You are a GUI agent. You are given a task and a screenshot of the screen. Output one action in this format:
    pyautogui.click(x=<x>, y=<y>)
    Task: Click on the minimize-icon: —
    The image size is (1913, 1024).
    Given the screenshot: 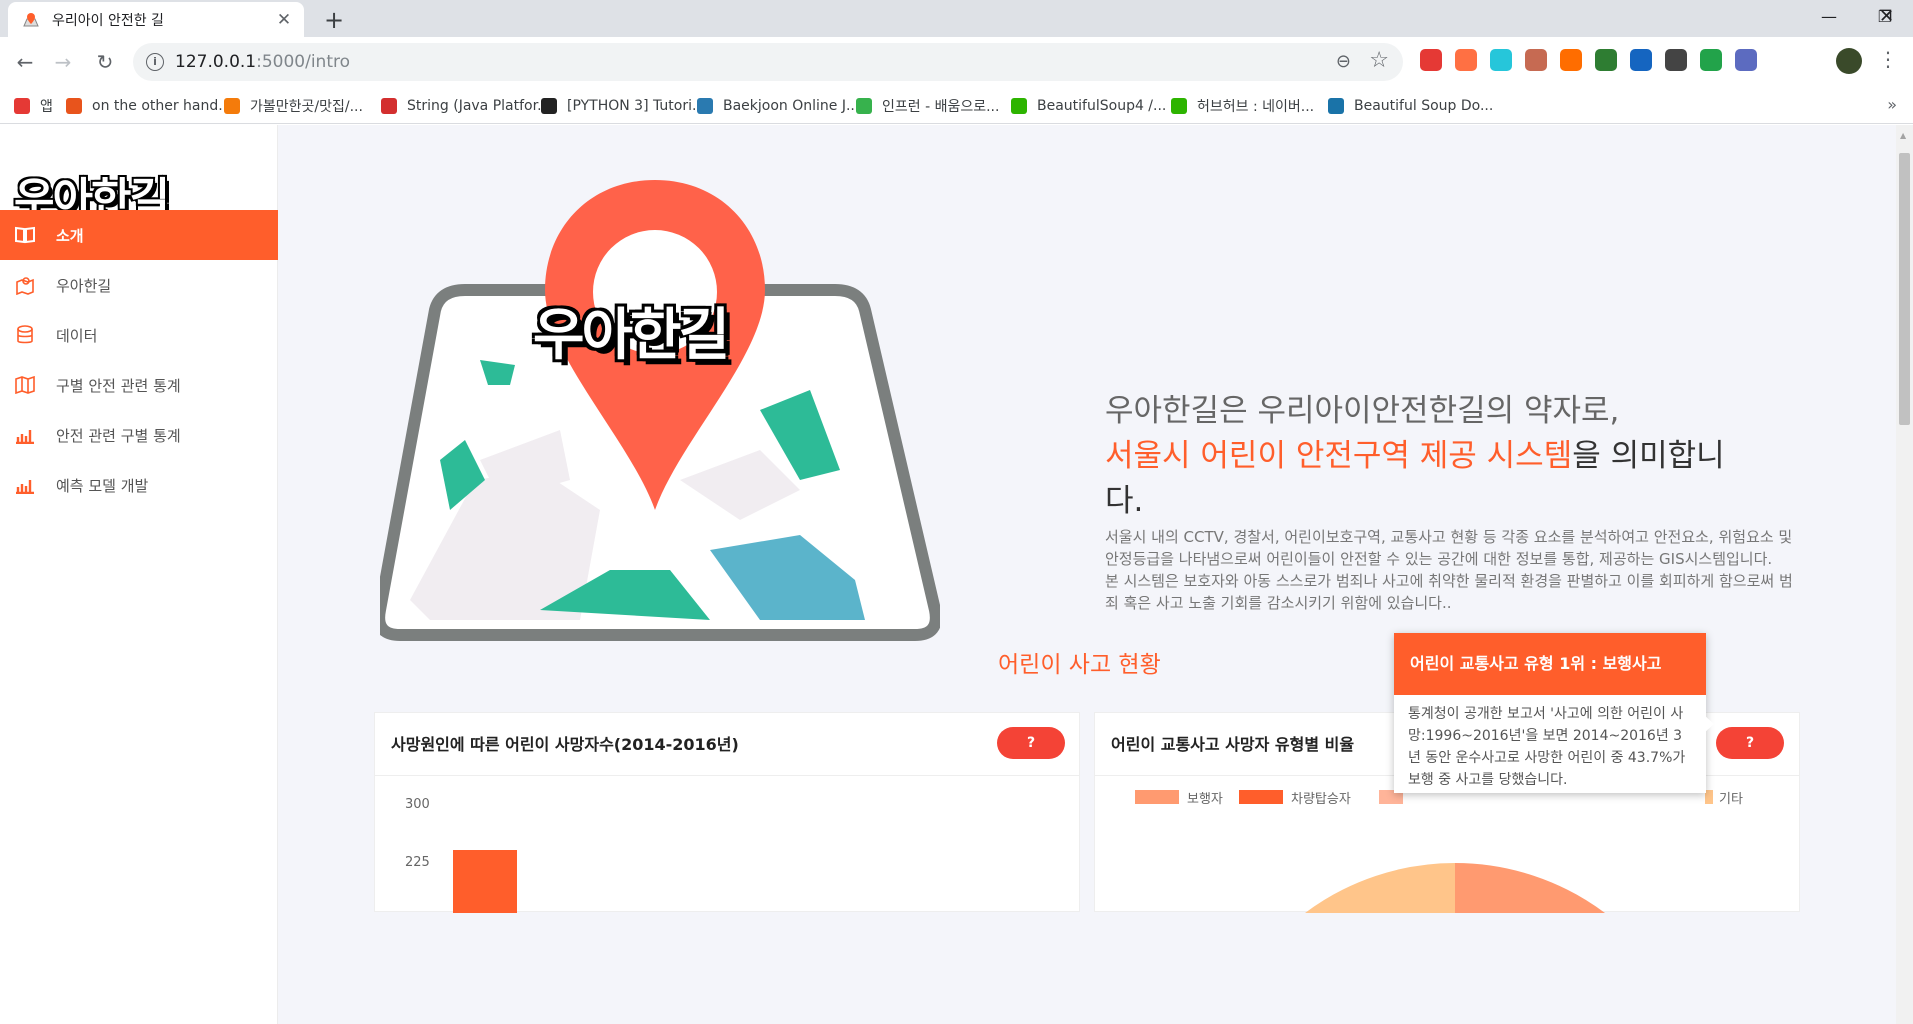 What is the action you would take?
    pyautogui.click(x=1829, y=17)
    